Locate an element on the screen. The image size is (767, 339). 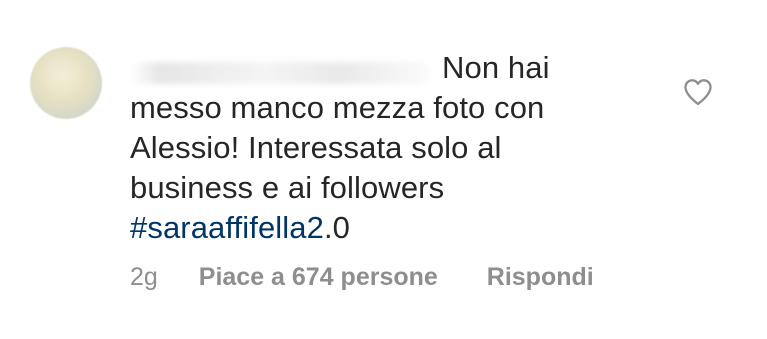
hashtag-suffix: .0 is located at coordinates (337, 227).